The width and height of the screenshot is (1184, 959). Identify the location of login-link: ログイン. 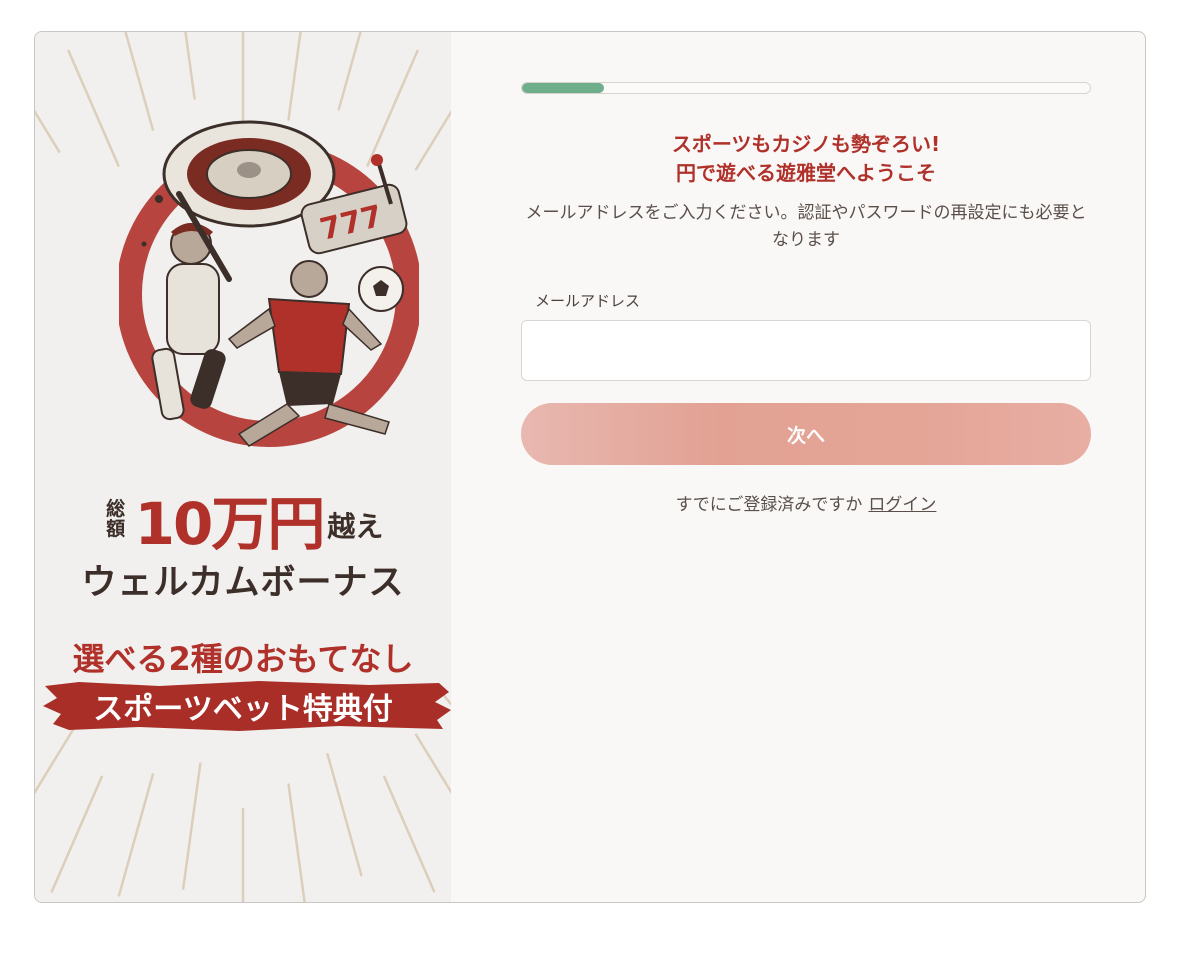
(902, 505).